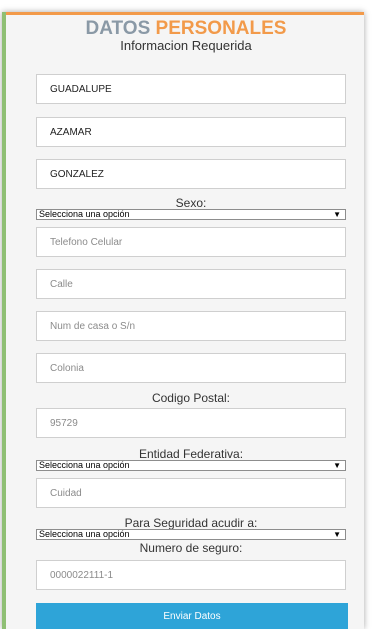  What do you see at coordinates (191, 423) in the screenshot?
I see `codigo-postal-field: 95729` at bounding box center [191, 423].